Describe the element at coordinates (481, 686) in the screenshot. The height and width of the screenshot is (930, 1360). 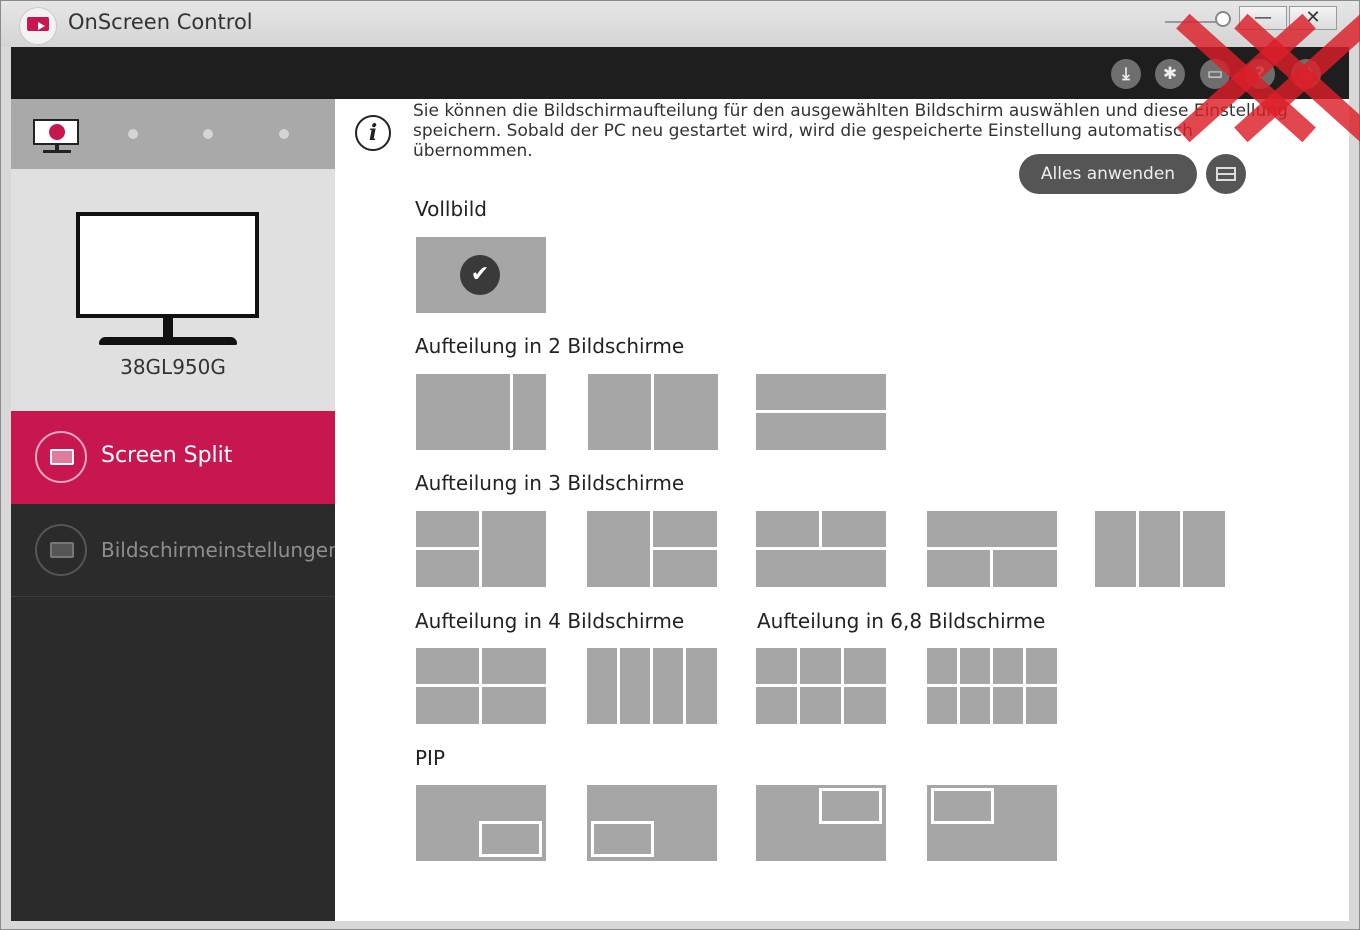
I see `layout-split4-grid` at that location.